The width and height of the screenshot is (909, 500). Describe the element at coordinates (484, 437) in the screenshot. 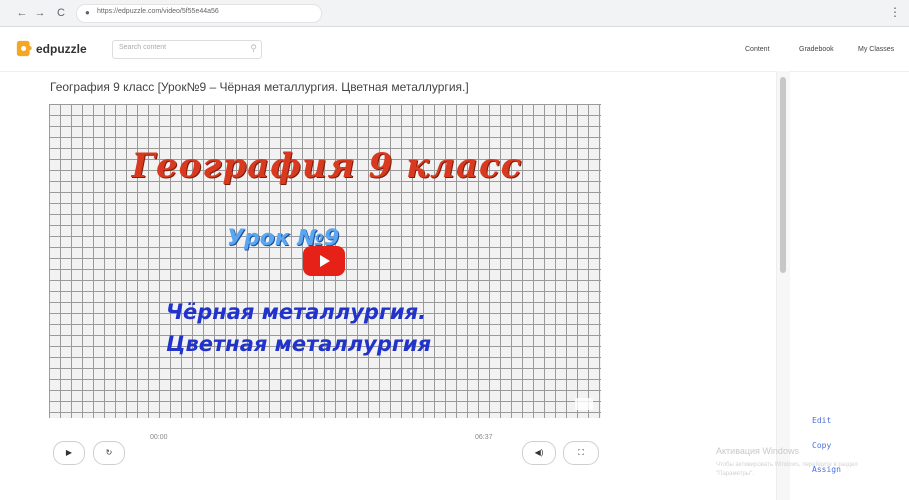

I see `time-total: 06:37` at that location.